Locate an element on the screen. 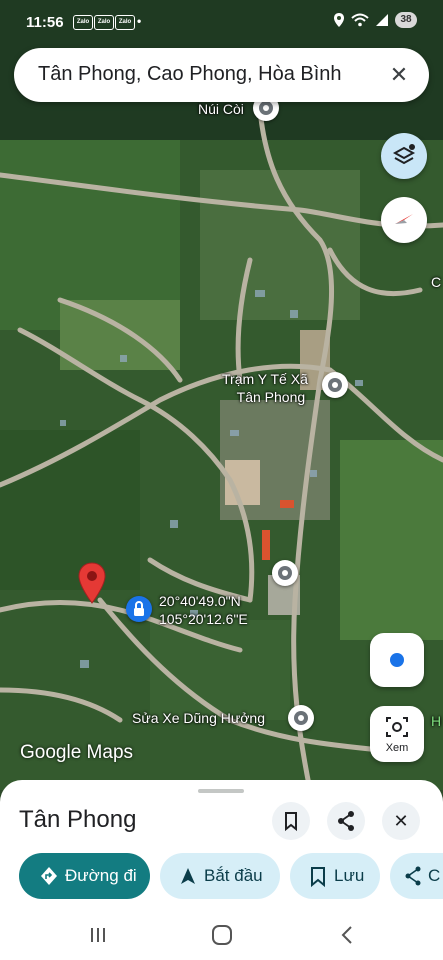 This screenshot has height=960, width=443. share-label: C is located at coordinates (434, 875).